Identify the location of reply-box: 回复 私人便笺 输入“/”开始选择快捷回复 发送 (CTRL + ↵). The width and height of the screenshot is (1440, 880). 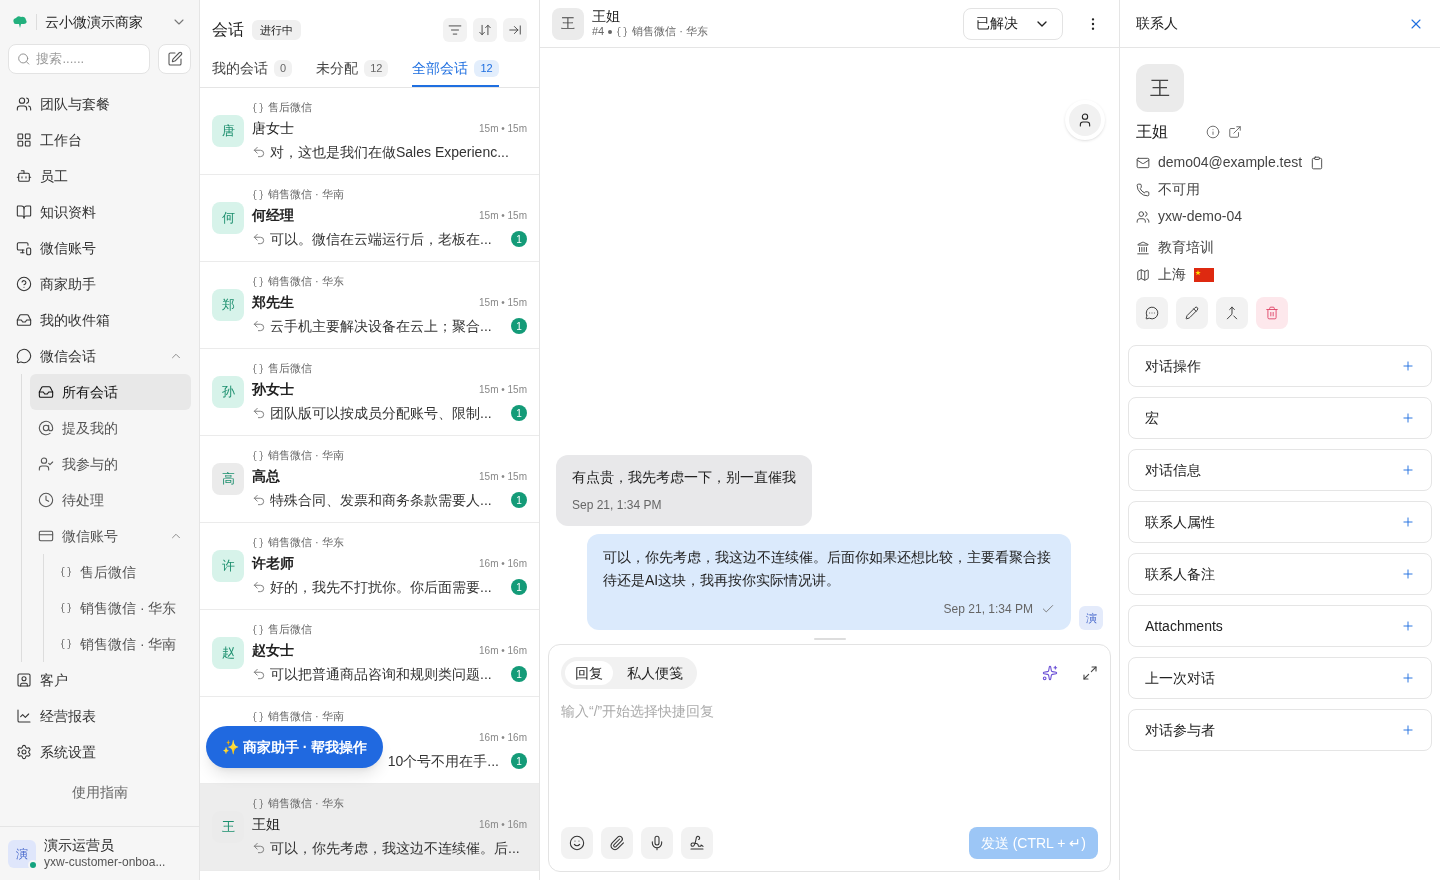
(829, 758).